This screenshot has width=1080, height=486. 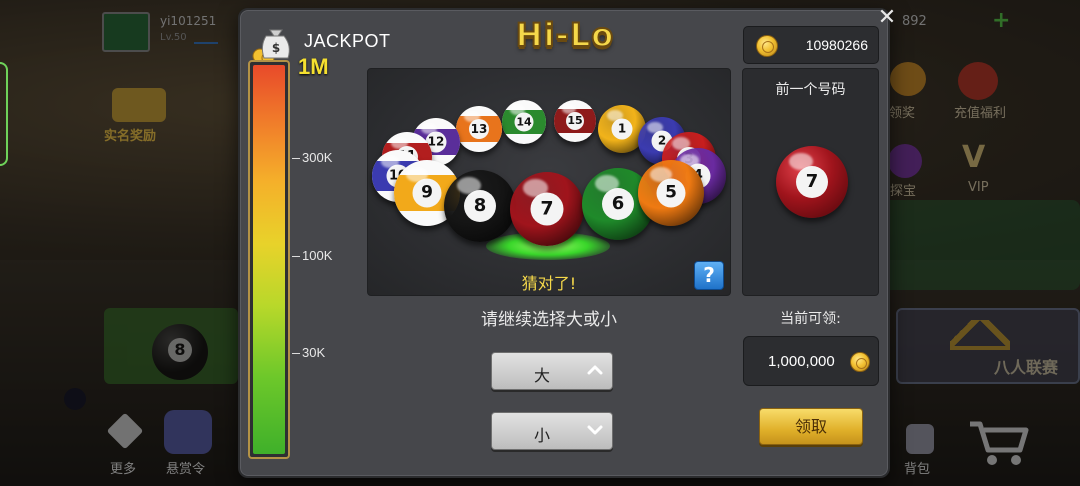 I want to click on jackpot-tick-label: 100K, so click(x=317, y=255).